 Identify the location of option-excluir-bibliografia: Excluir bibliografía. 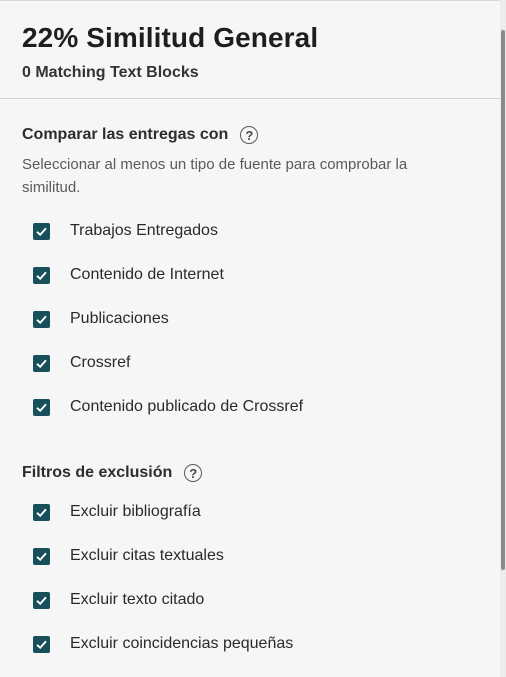
(261, 512).